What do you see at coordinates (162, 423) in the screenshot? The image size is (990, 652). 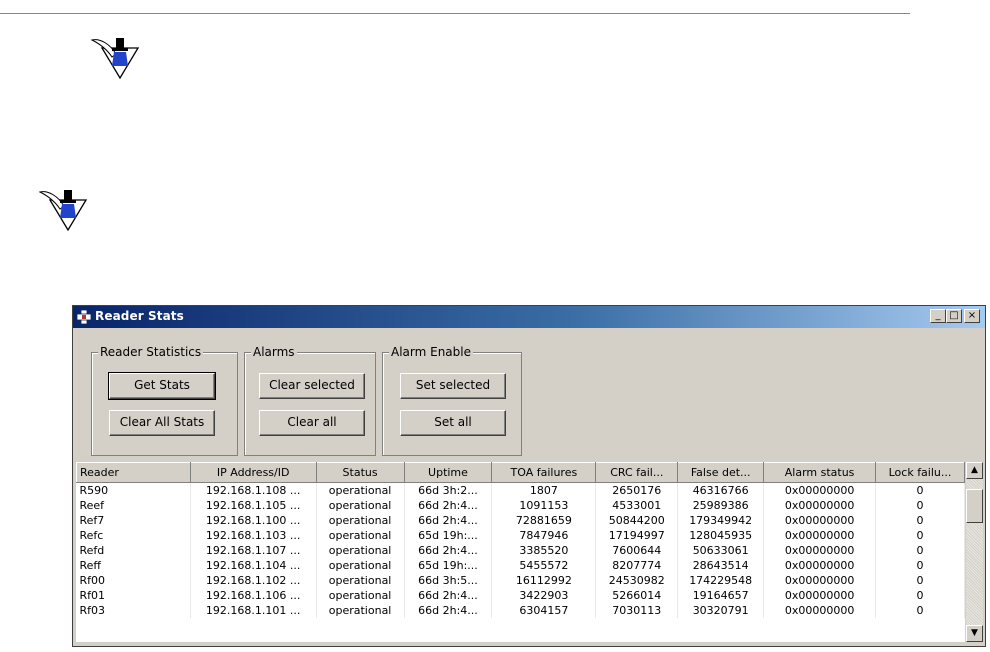 I see `clear-all-stats-button: Clear All Stats` at bounding box center [162, 423].